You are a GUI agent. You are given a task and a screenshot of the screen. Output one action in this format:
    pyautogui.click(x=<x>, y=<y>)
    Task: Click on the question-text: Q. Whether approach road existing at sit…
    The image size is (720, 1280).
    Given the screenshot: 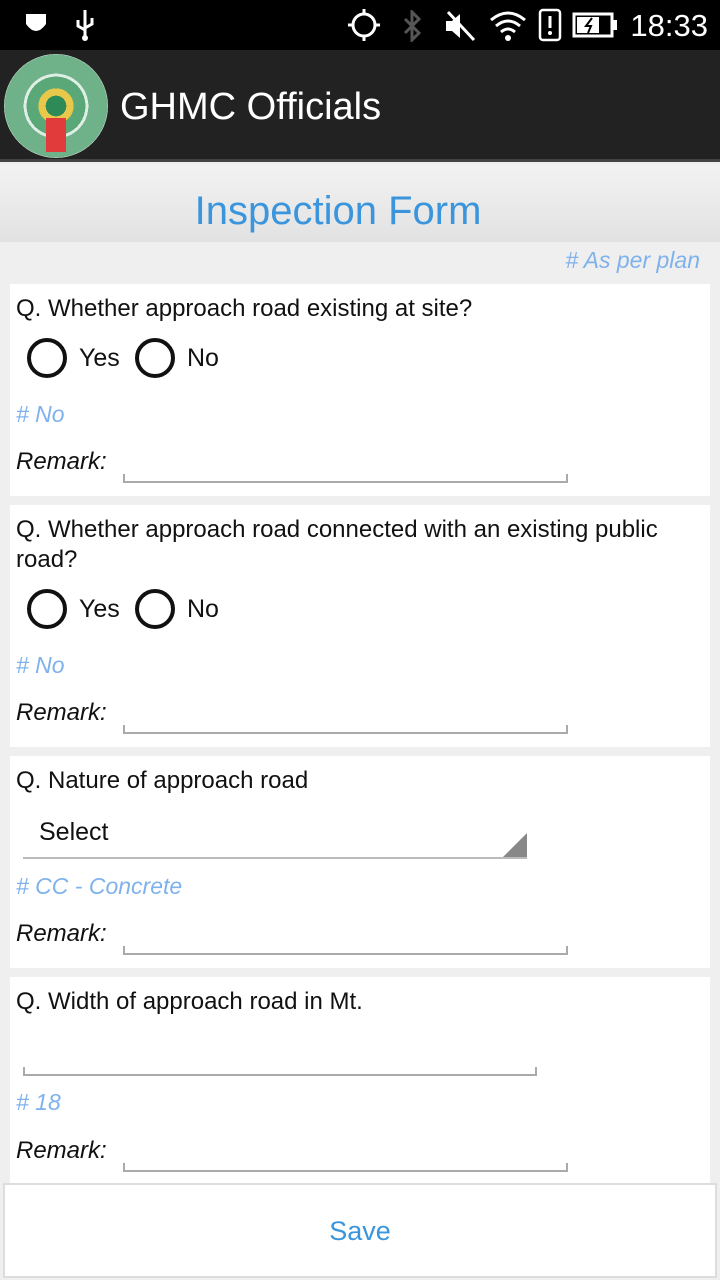 What is the action you would take?
    pyautogui.click(x=244, y=308)
    